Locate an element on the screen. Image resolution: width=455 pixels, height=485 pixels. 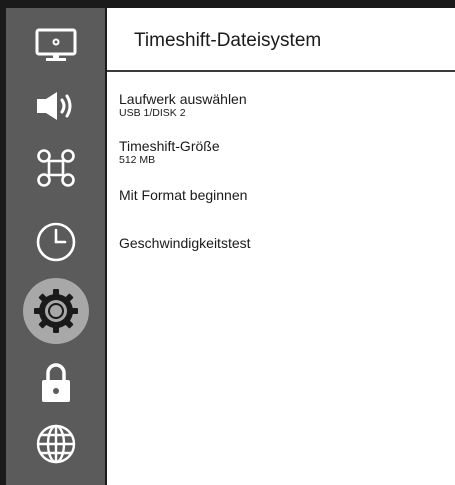
globe-icon is located at coordinates (56, 444).